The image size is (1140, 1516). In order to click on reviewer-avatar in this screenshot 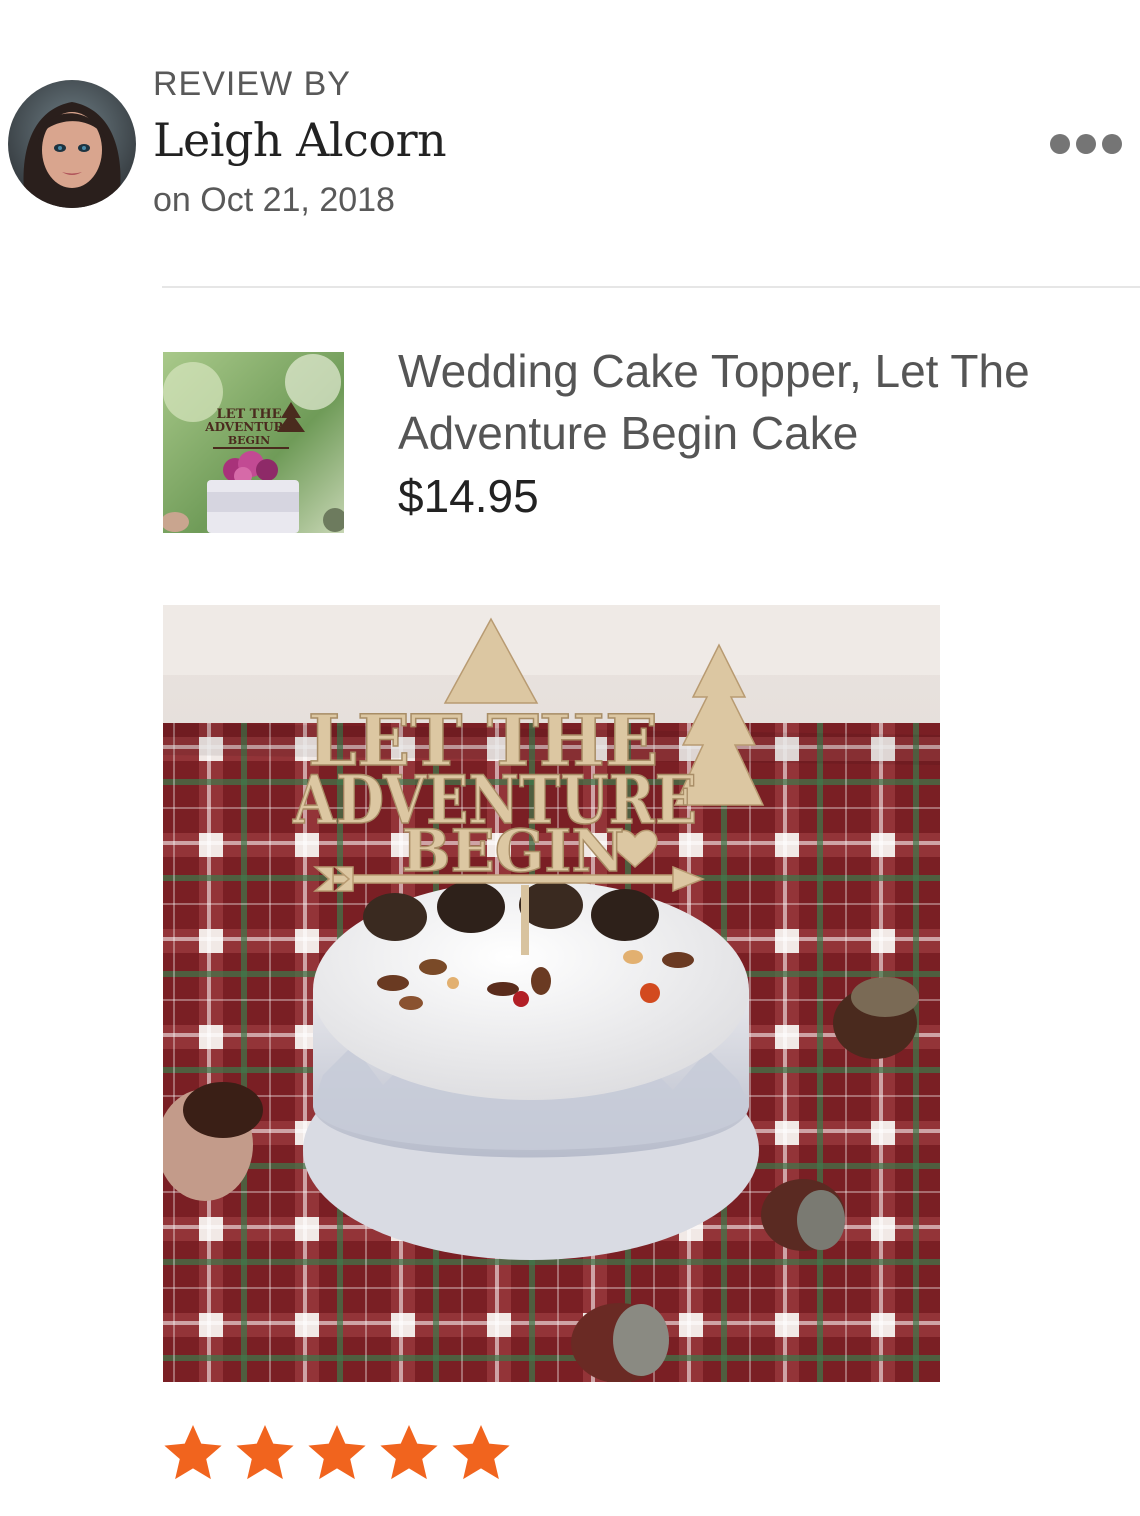, I will do `click(72, 144)`.